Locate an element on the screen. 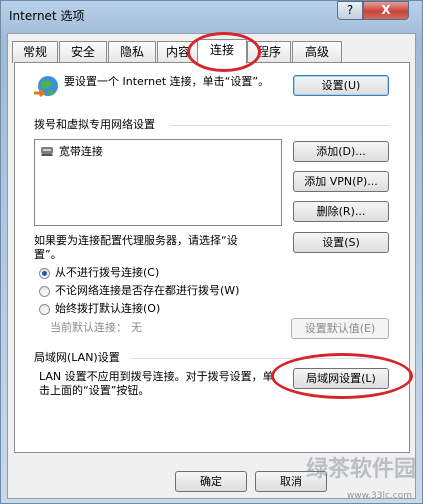 The width and height of the screenshot is (423, 504). site-watermark-url: www.33lc.com is located at coordinates (379, 496).